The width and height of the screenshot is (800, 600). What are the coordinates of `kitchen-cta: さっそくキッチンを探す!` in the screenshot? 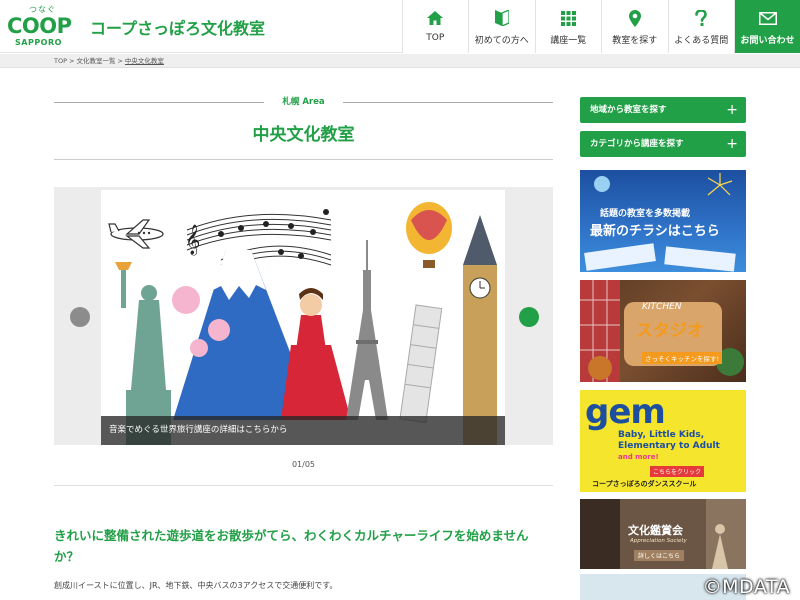 It's located at (682, 358).